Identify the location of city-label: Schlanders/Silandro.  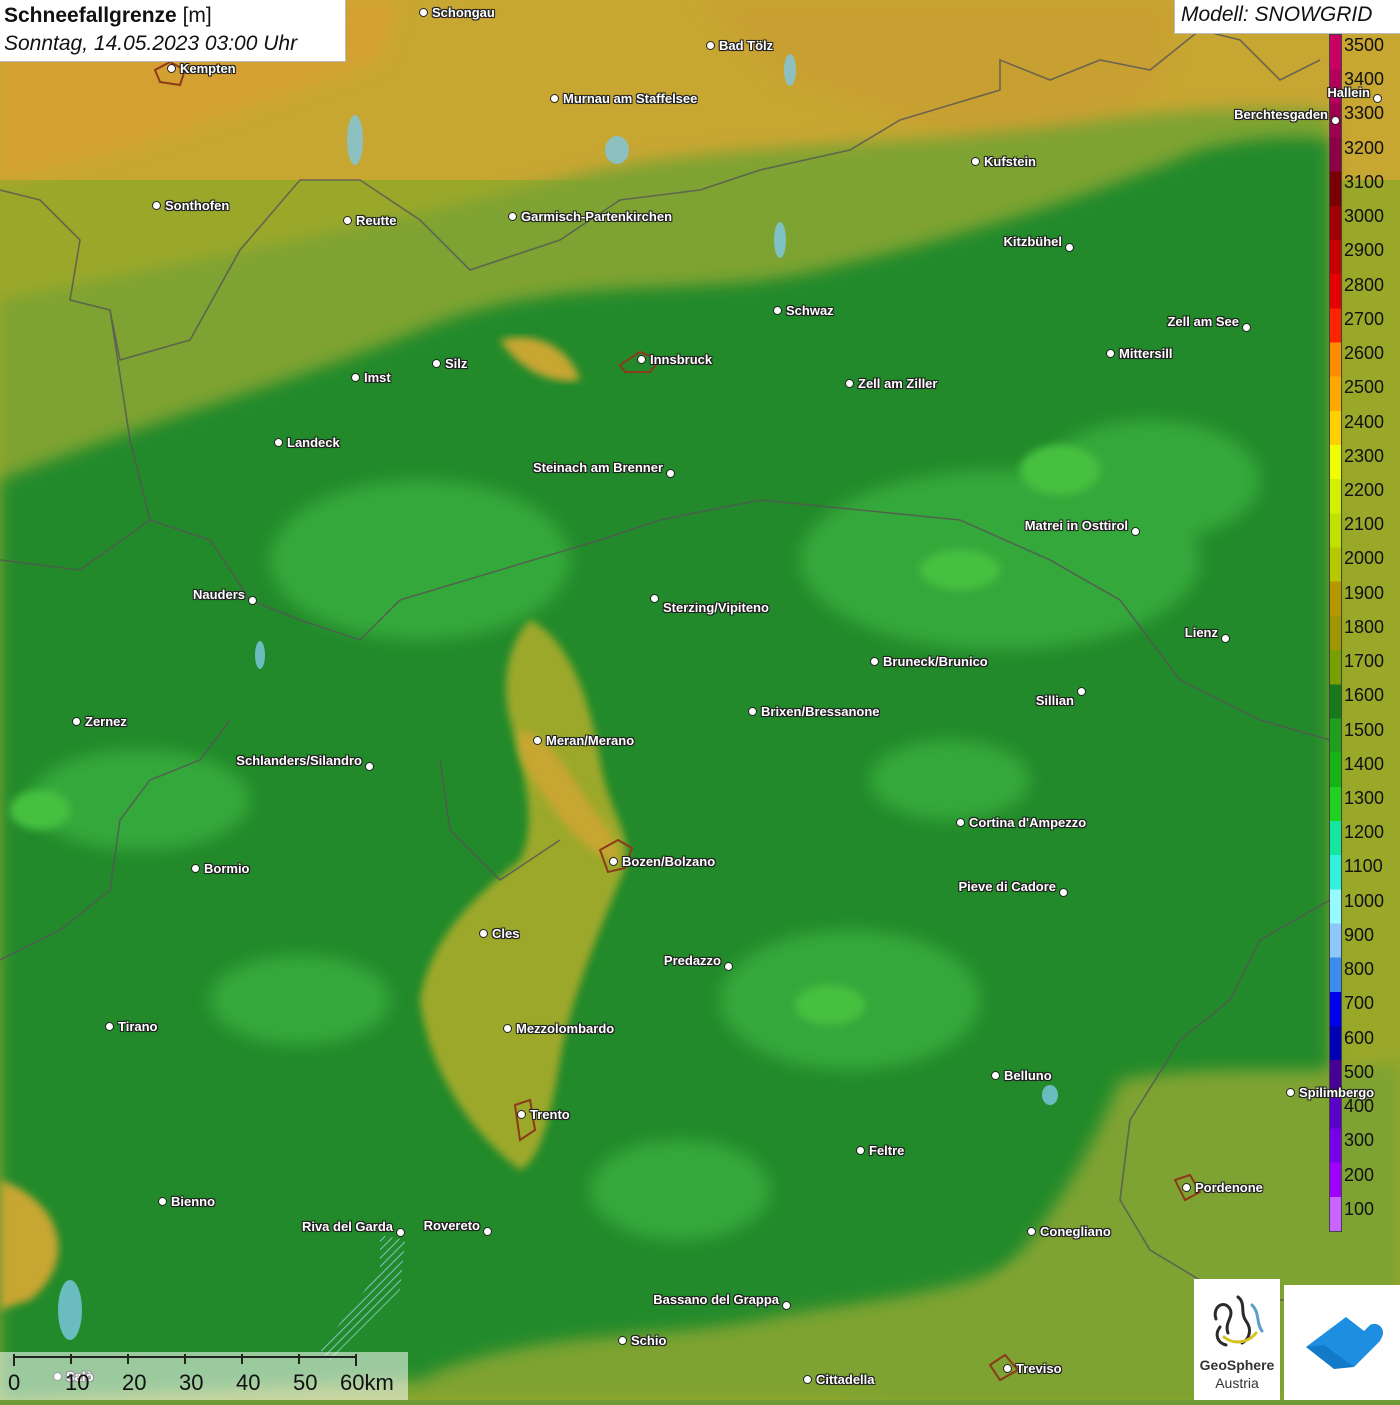
(299, 760).